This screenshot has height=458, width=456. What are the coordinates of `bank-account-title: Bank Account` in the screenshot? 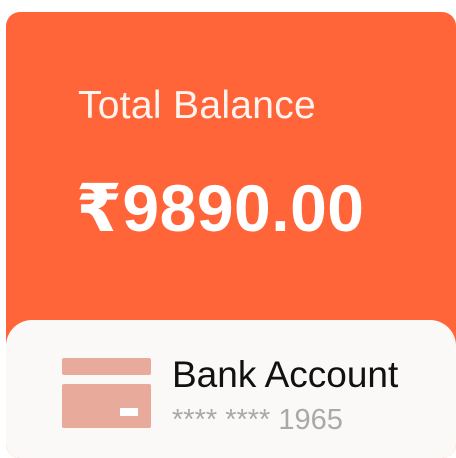 It's located at (285, 374).